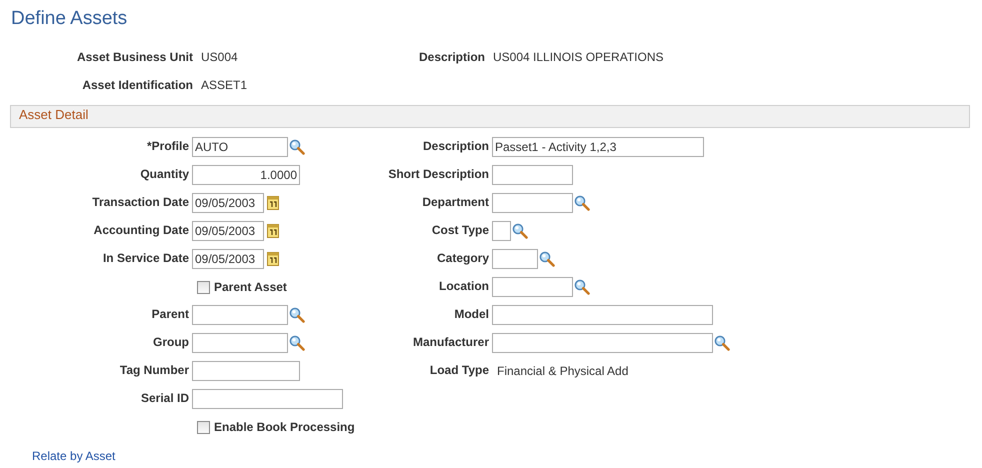 The width and height of the screenshot is (982, 468). Describe the element at coordinates (438, 173) in the screenshot. I see `field-label: Short Description` at that location.